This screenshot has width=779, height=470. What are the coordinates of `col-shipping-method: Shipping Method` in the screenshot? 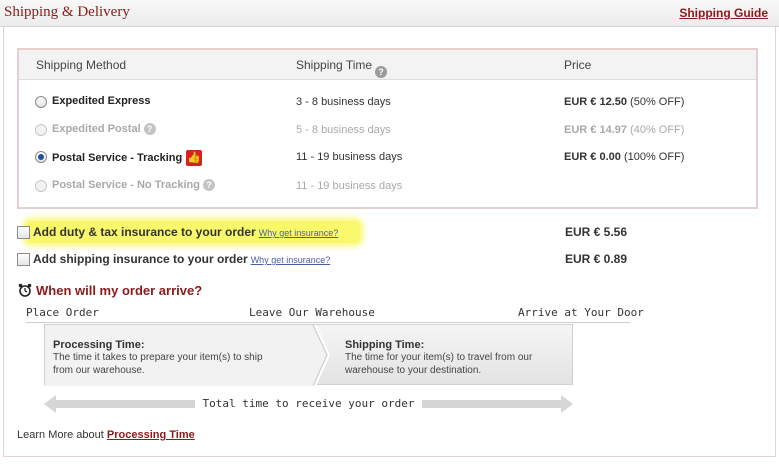 It's located at (81, 65).